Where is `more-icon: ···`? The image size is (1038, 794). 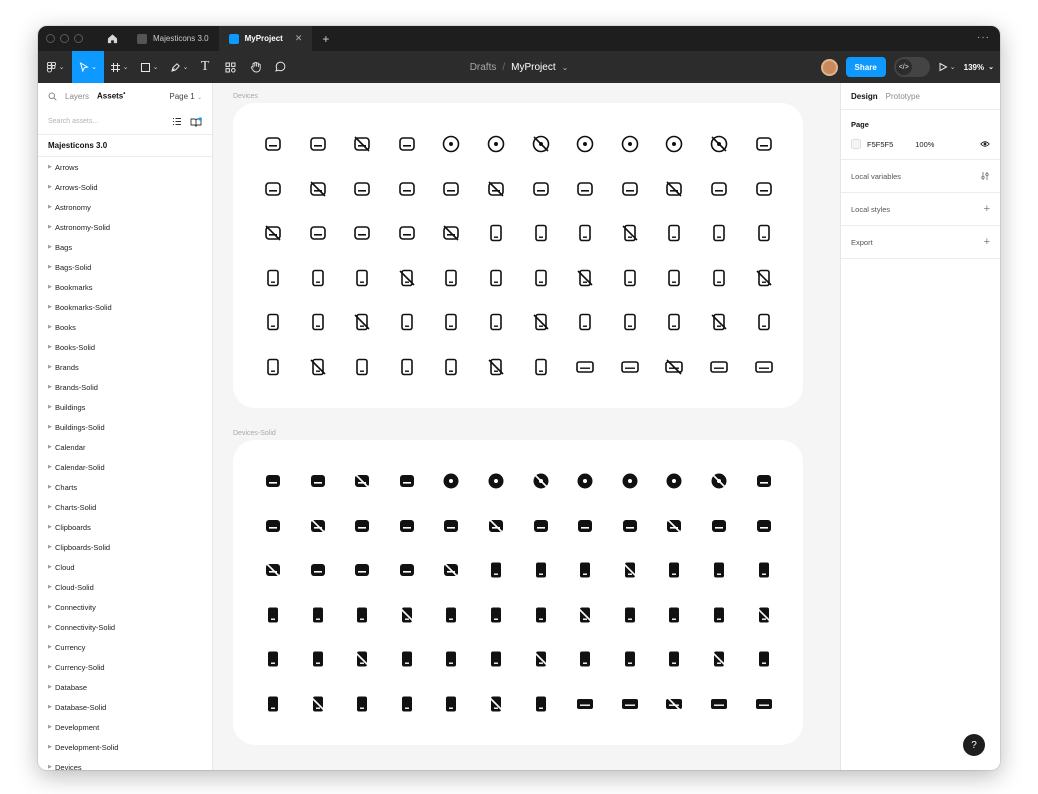
more-icon: ··· is located at coordinates (983, 37).